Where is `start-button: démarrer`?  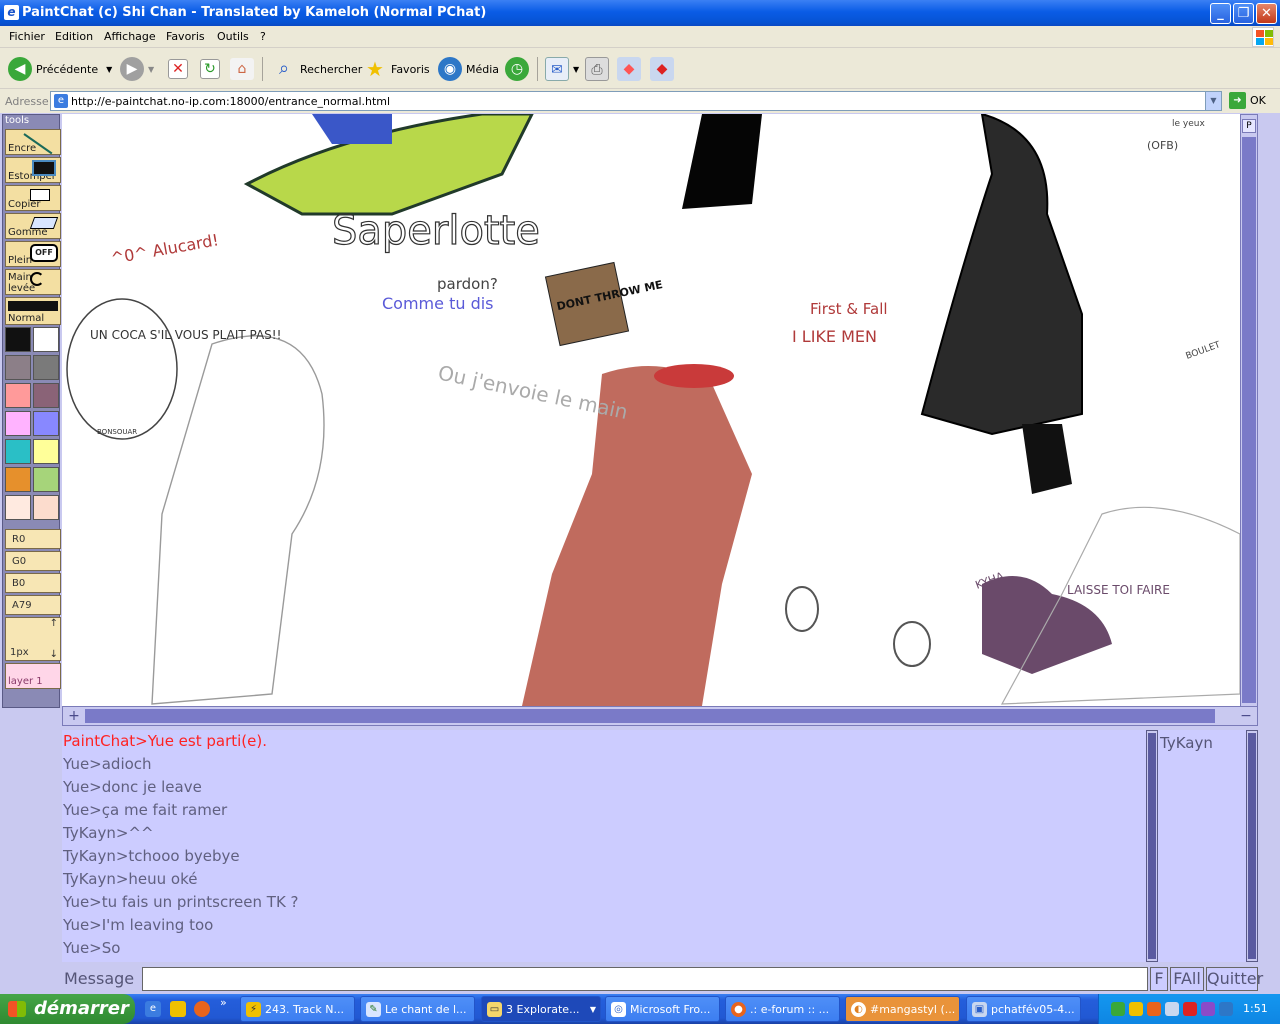
start-button: démarrer is located at coordinates (67, 1009).